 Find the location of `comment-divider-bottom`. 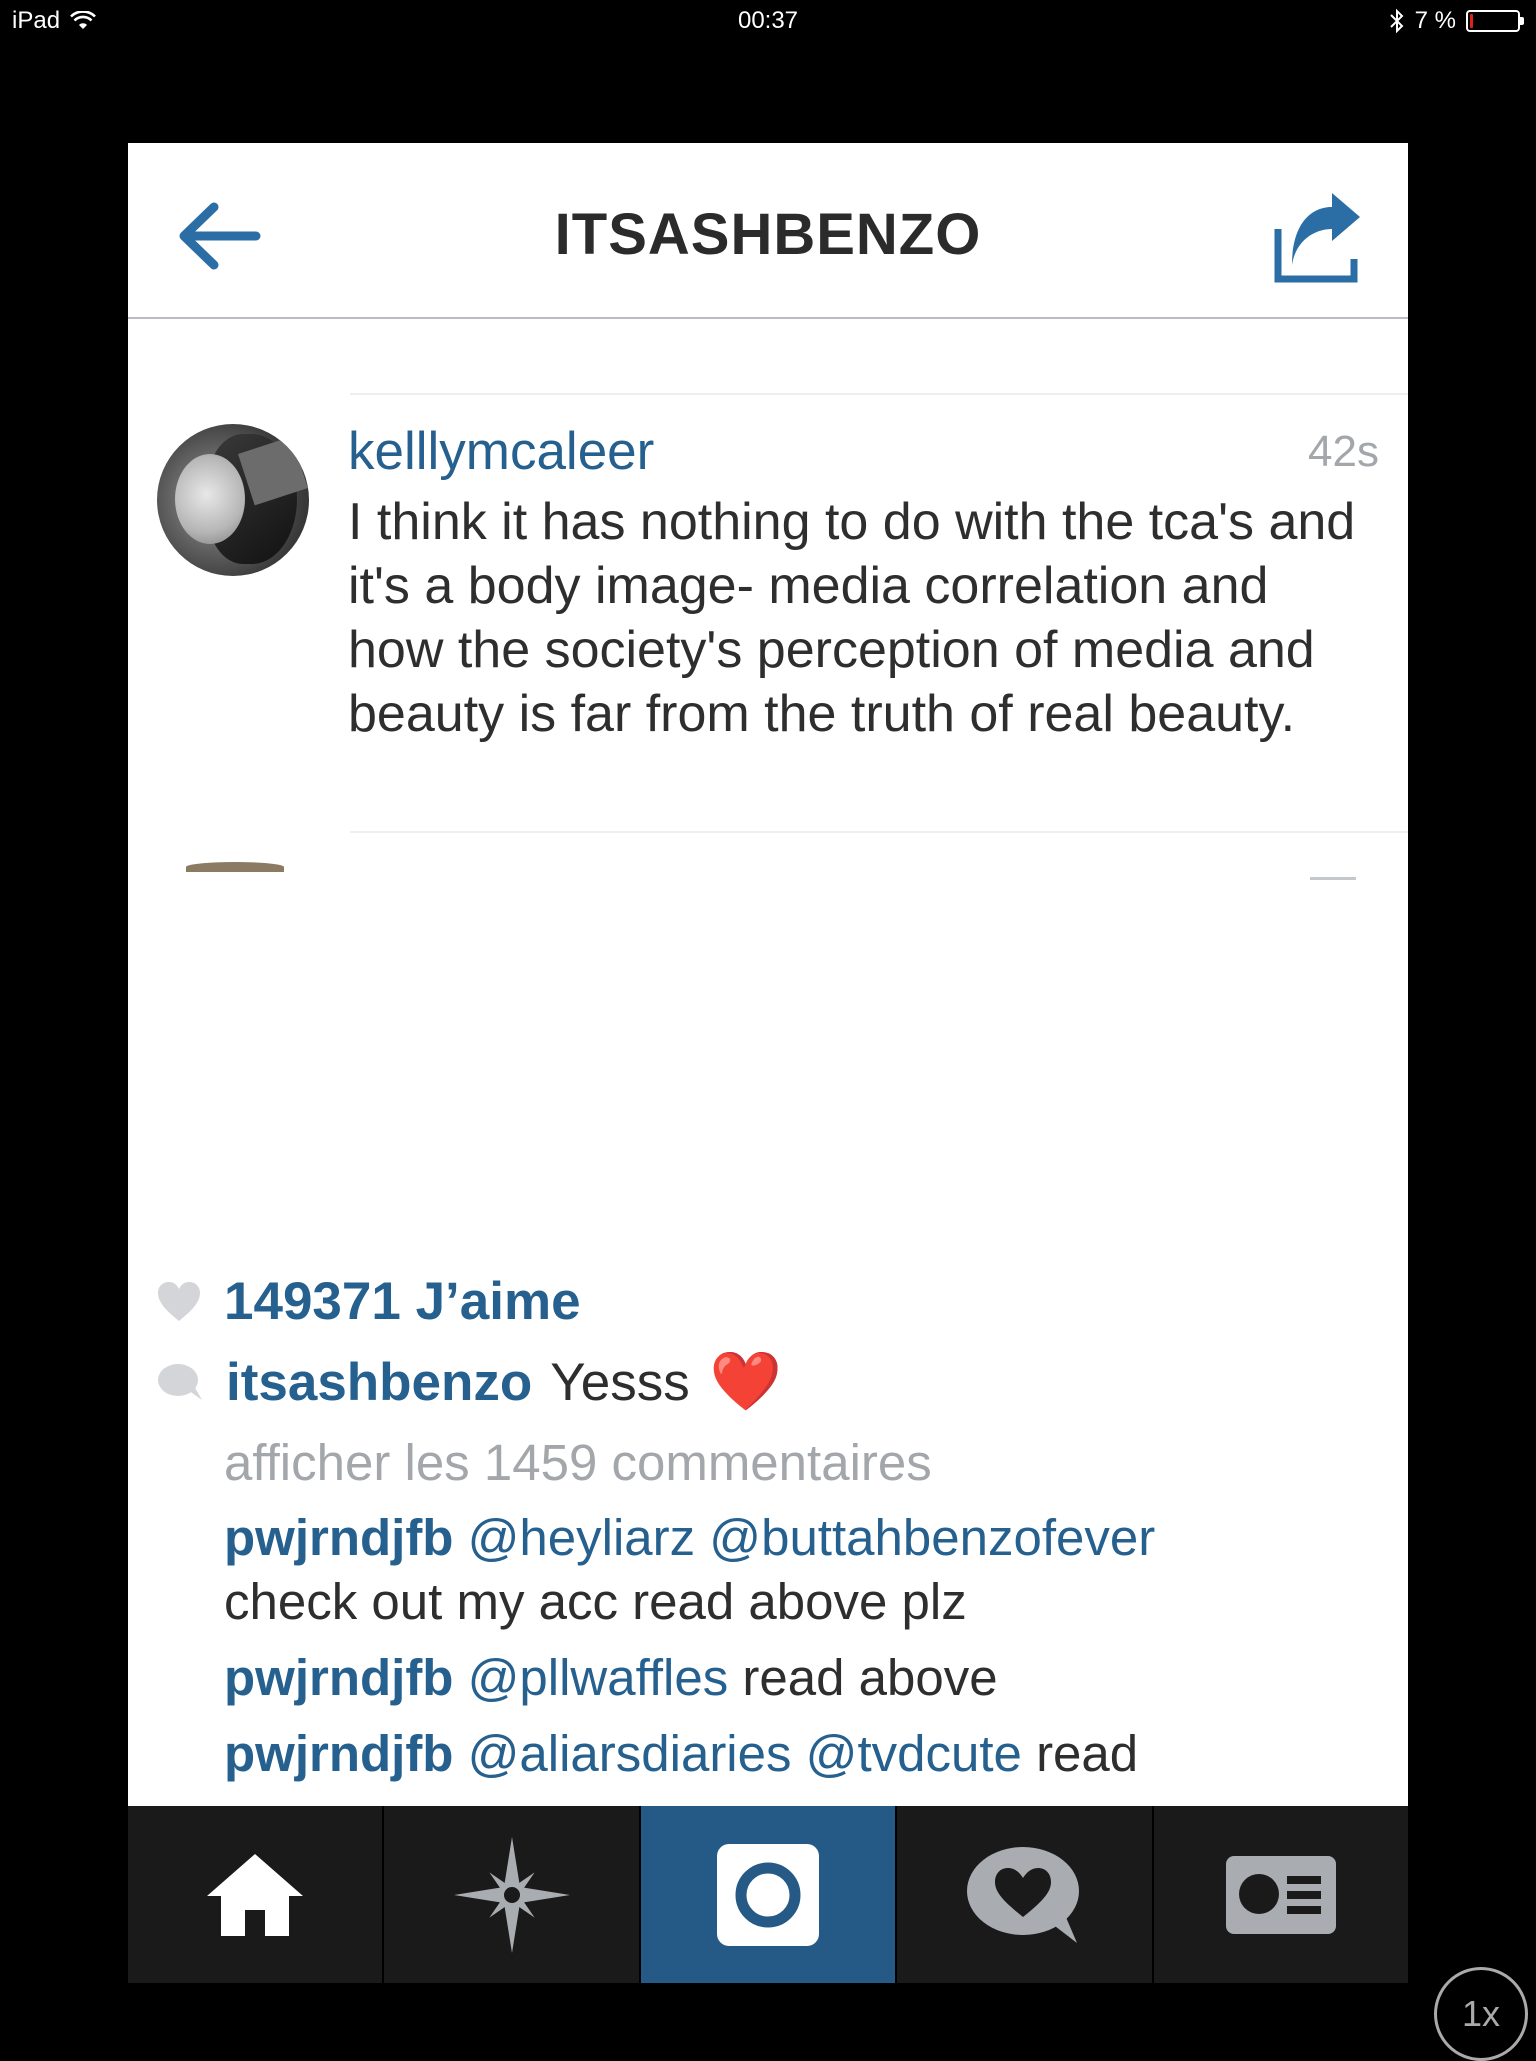

comment-divider-bottom is located at coordinates (879, 832).